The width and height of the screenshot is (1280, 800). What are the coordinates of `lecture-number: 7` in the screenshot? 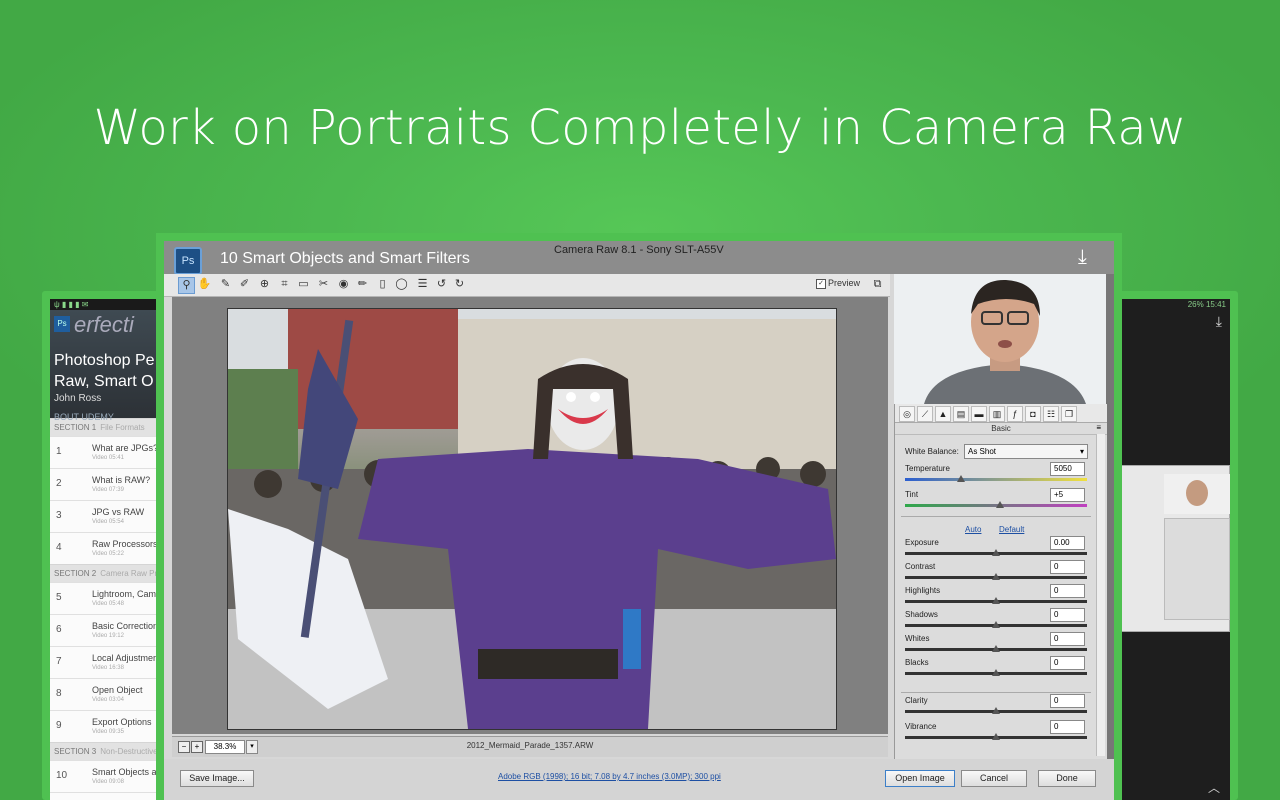 It's located at (59, 661).